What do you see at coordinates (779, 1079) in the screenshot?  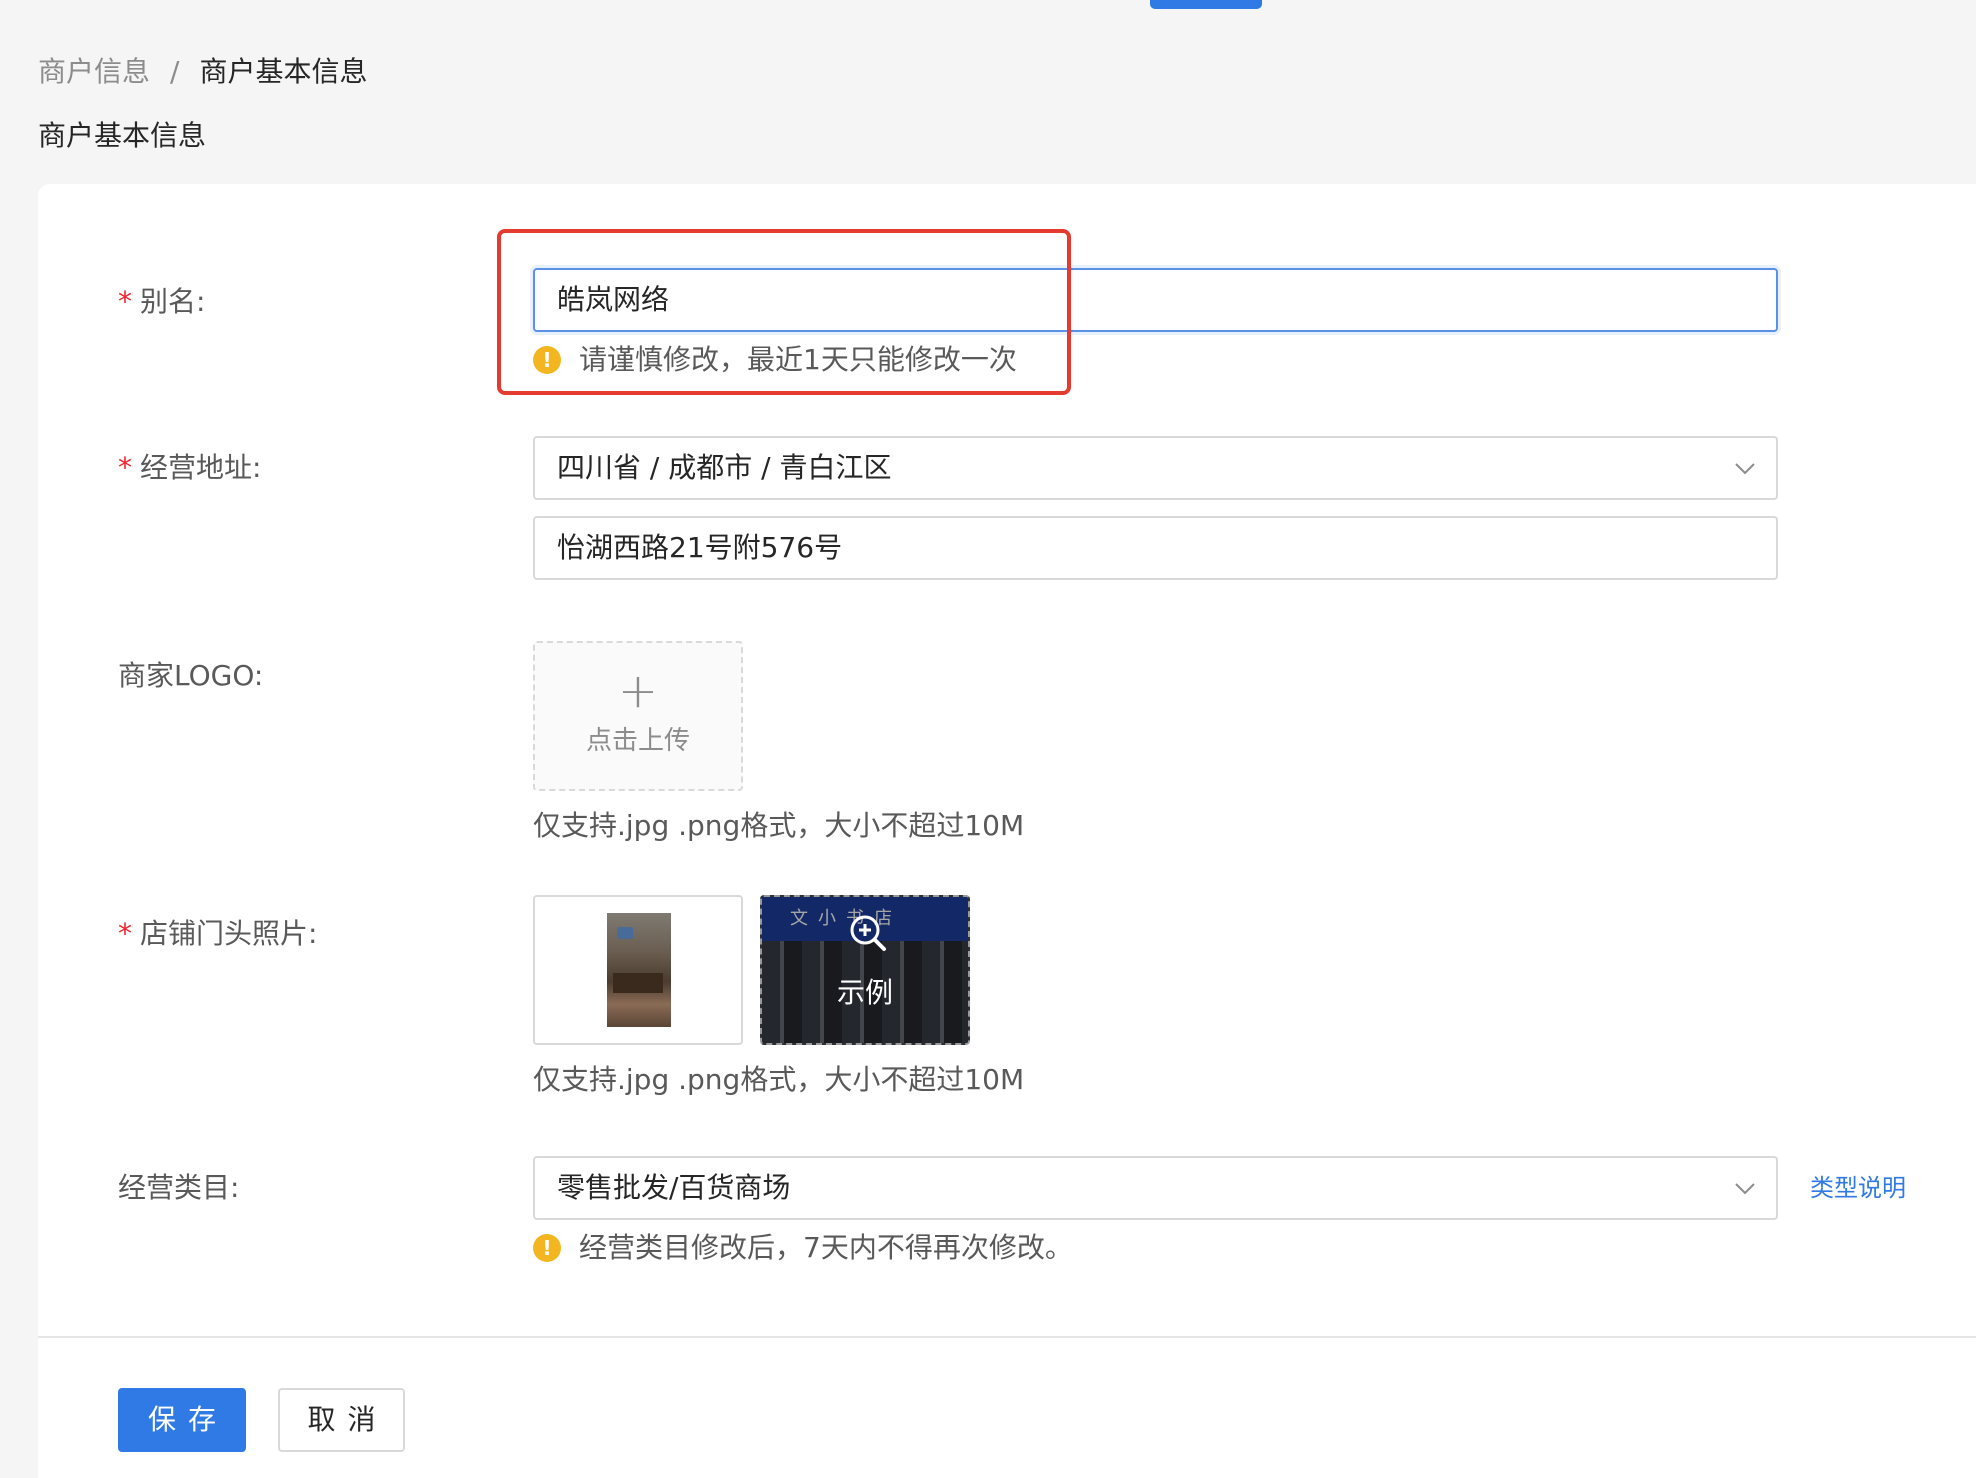 I see `storefront-help-text: 仅支持.jpg .png格式，大小不超过10M` at bounding box center [779, 1079].